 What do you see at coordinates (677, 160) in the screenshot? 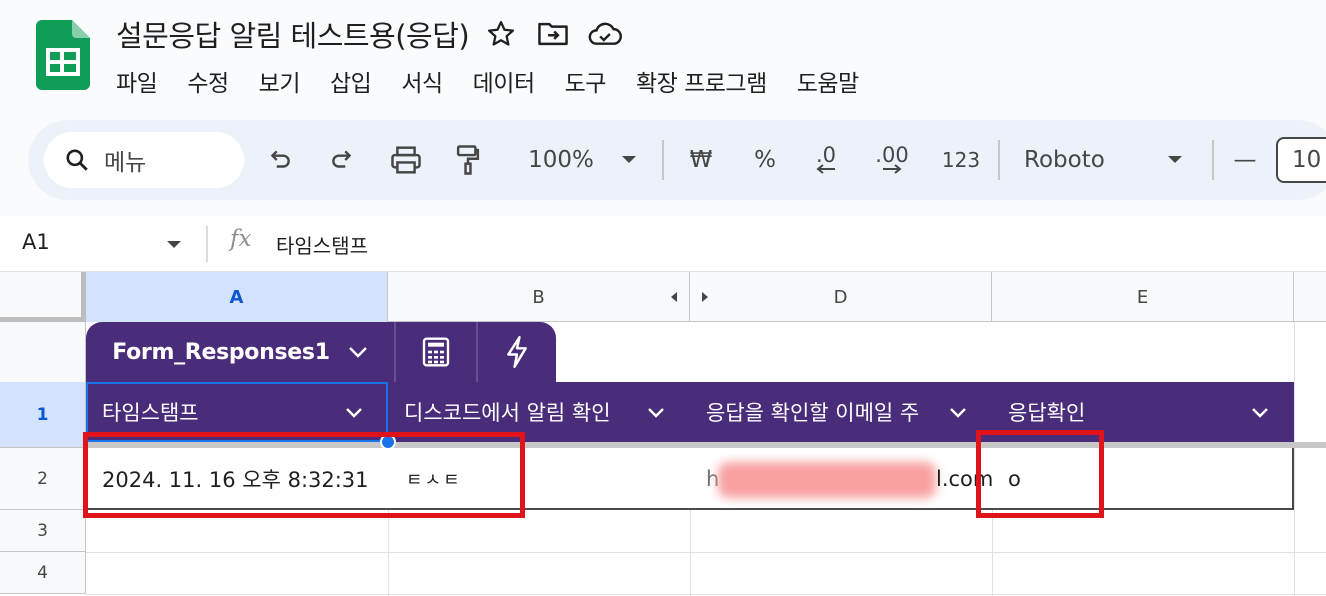
I see `toolbar: 메뉴 100% ₩ % .0 .00 123 Roboto — 10` at bounding box center [677, 160].